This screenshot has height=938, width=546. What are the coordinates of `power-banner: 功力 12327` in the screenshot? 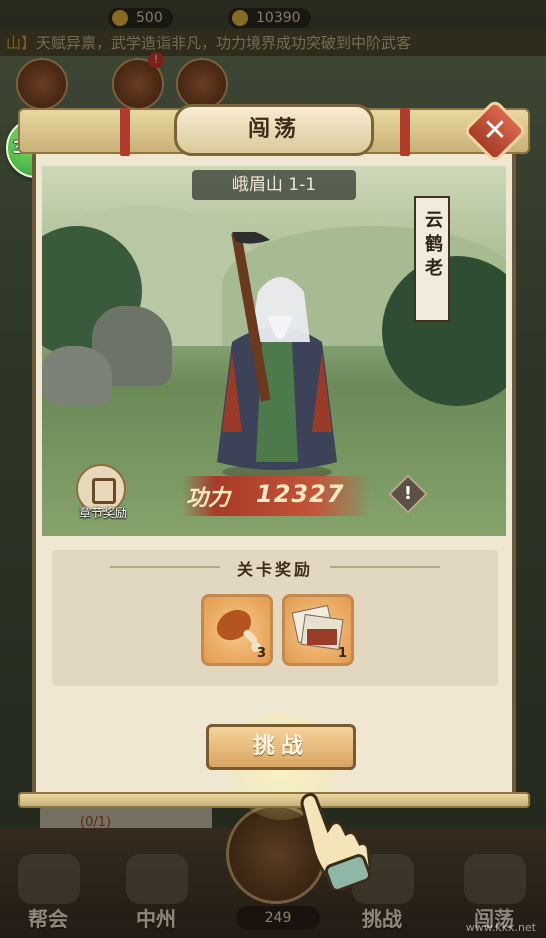 It's located at (277, 496).